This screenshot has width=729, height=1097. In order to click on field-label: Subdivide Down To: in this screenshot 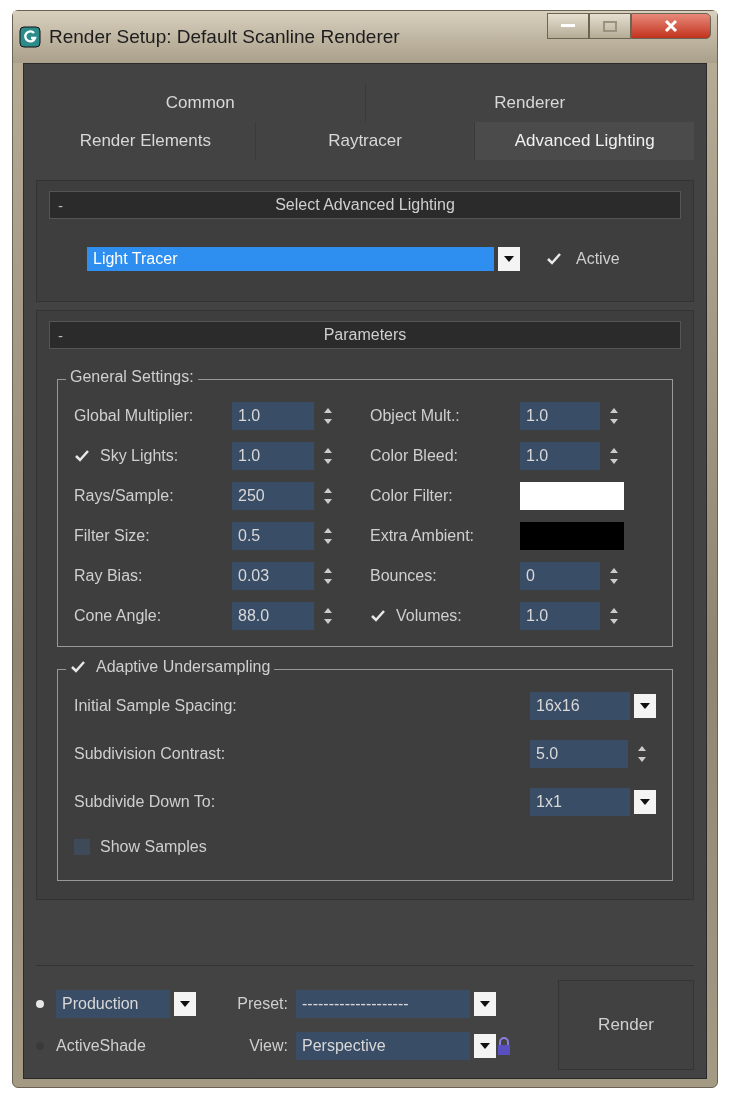, I will do `click(145, 802)`.